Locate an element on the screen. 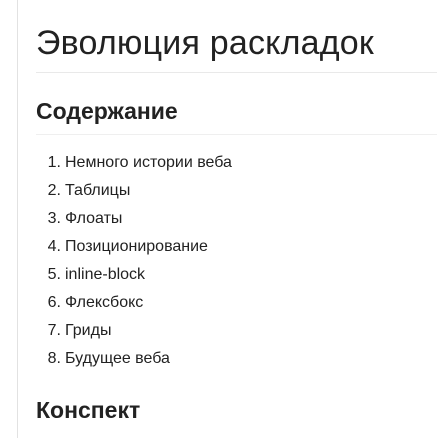 Image resolution: width=437 pixels, height=438 pixels. toc-item-number: 6. is located at coordinates (54, 302).